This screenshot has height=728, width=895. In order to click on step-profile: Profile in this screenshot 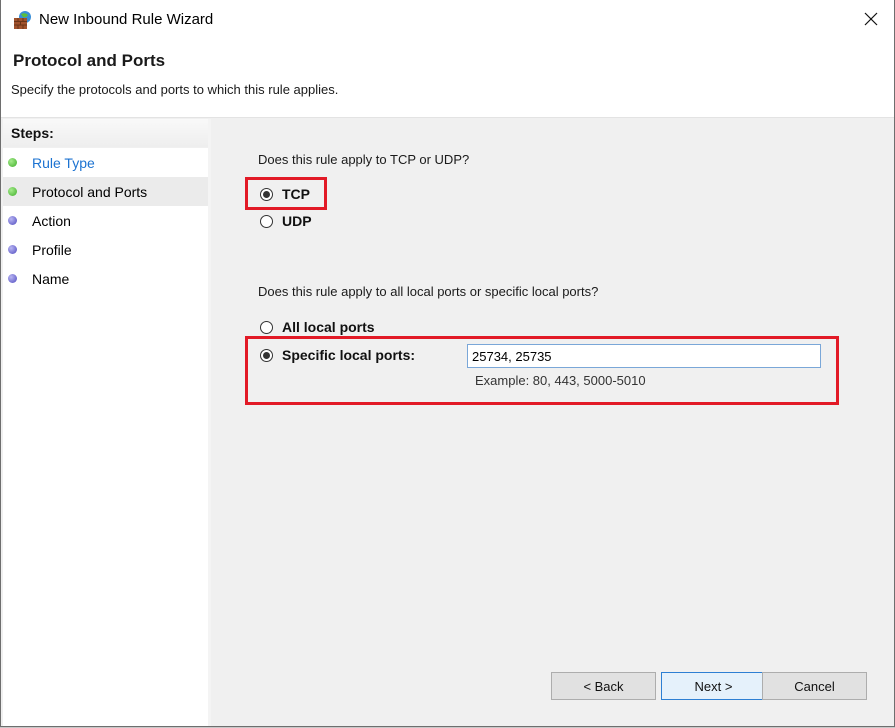, I will do `click(105, 249)`.